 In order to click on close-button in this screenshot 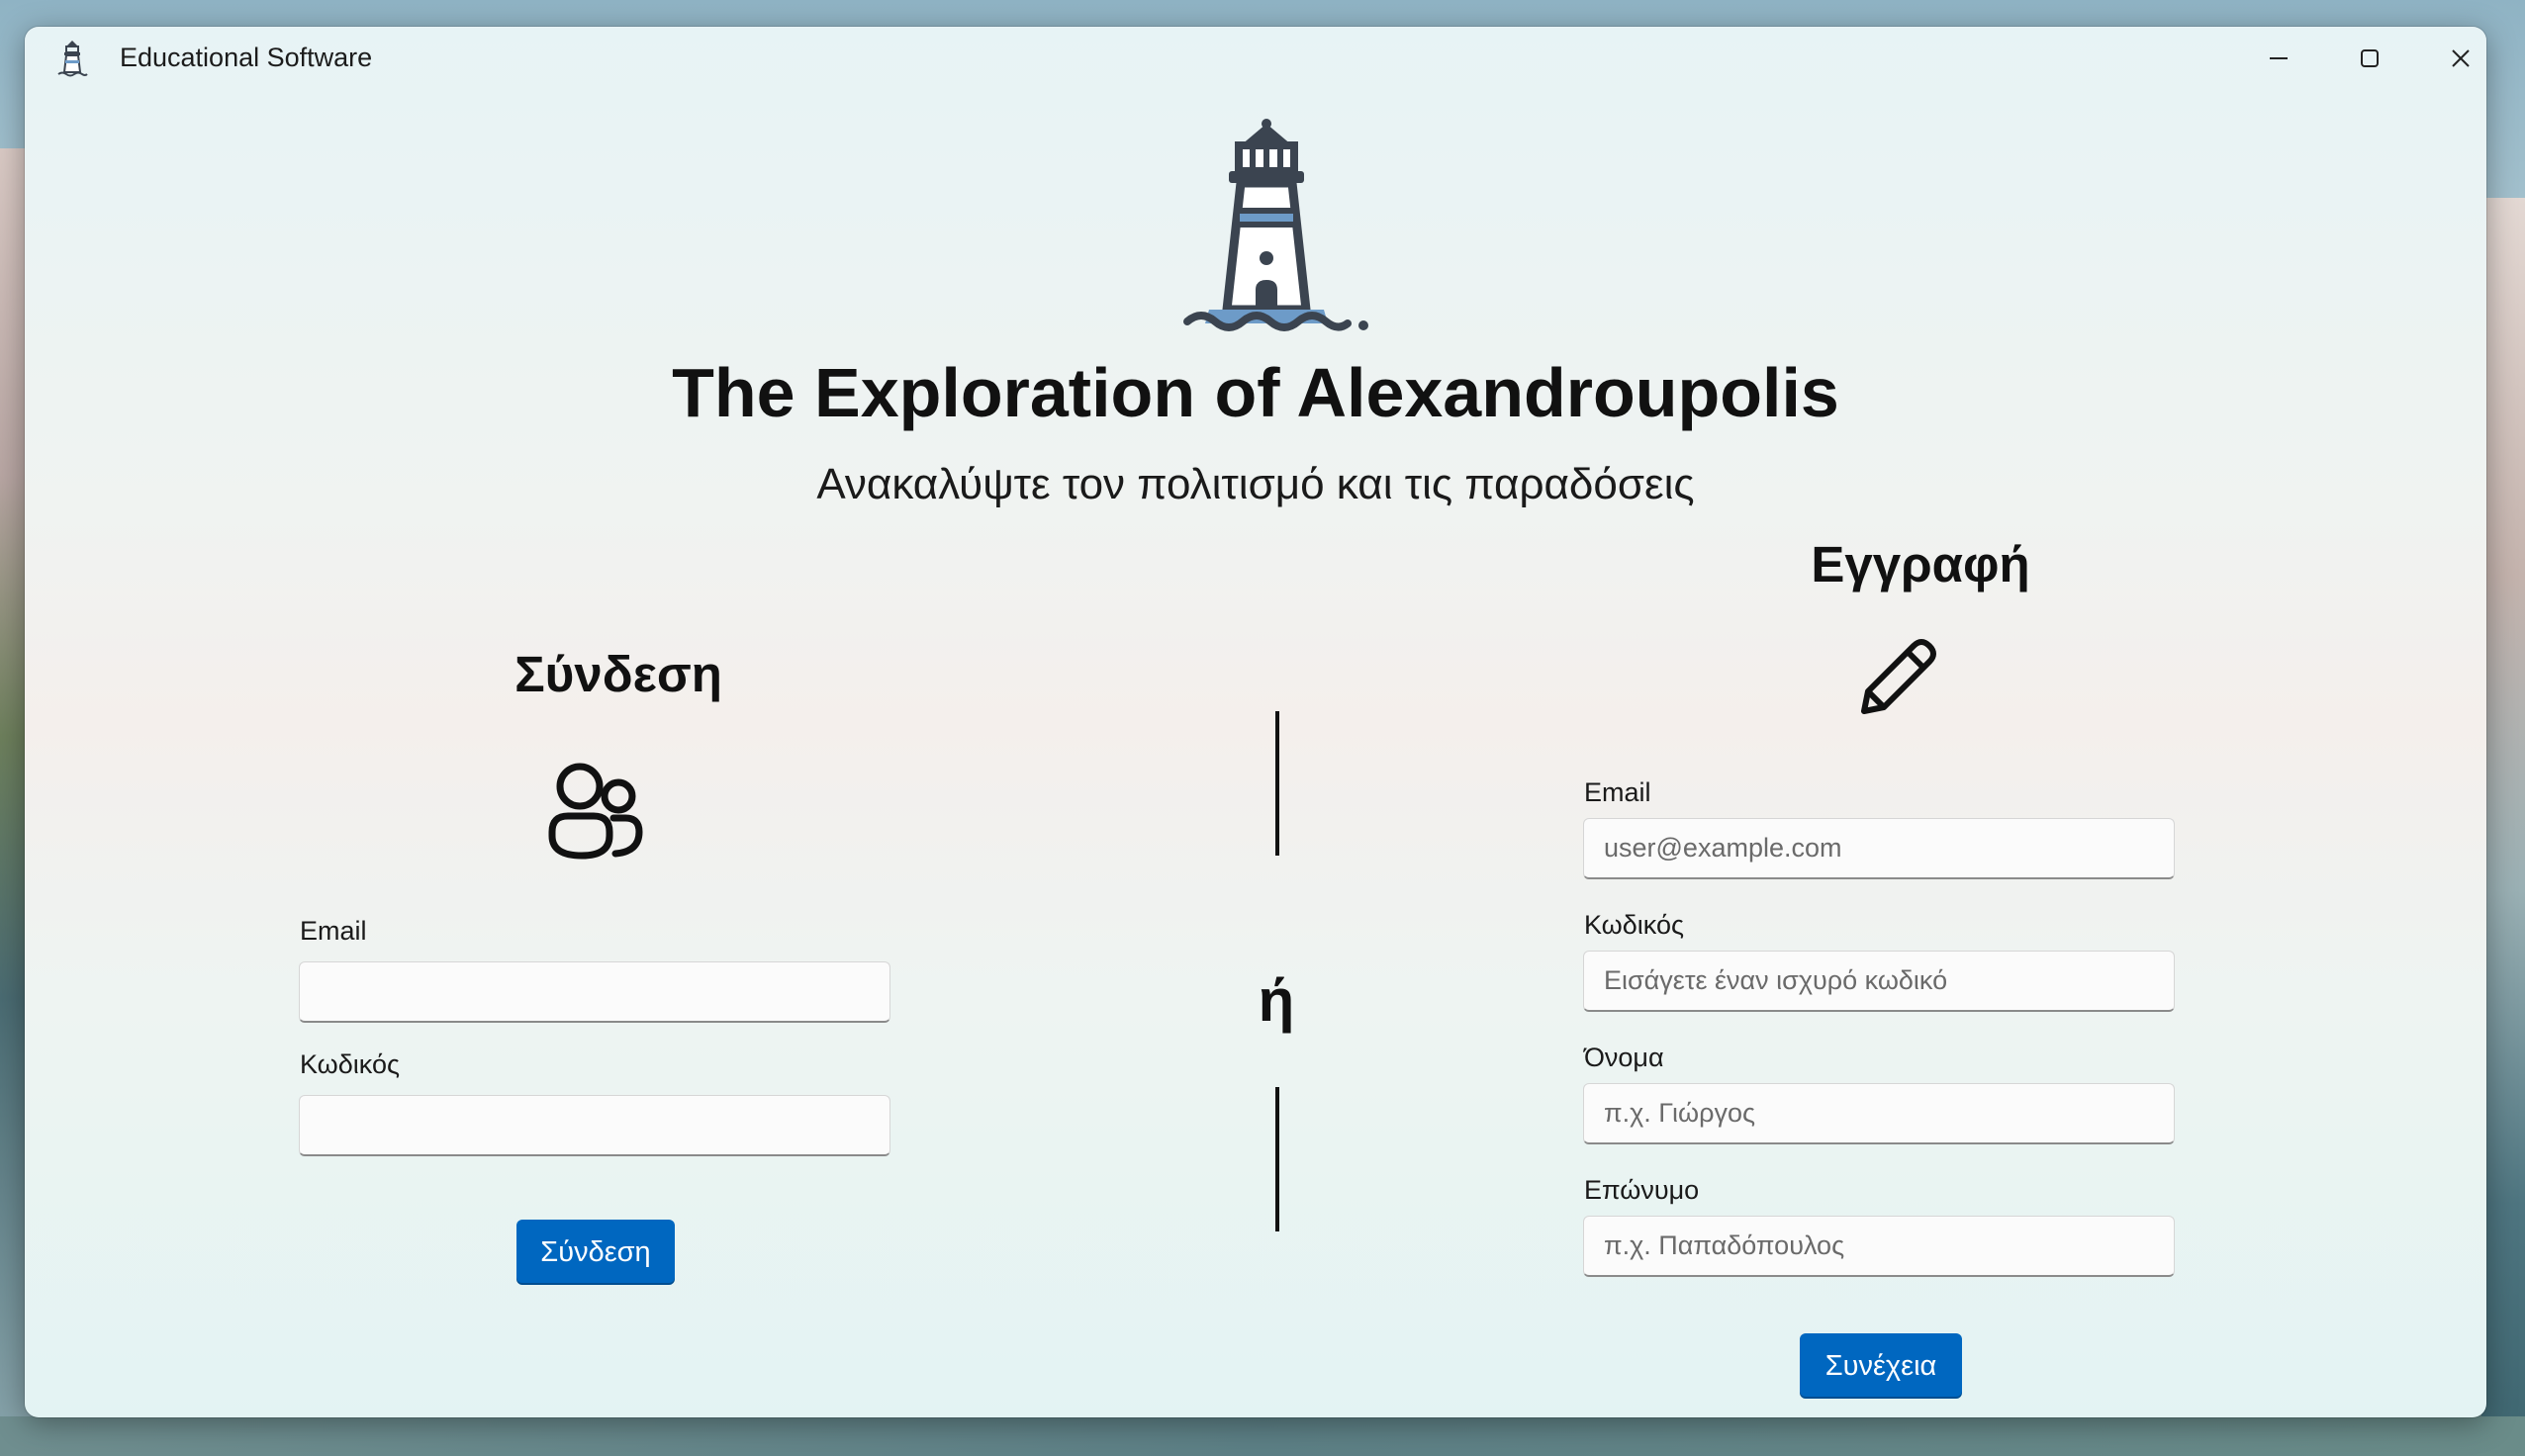, I will do `click(2450, 58)`.